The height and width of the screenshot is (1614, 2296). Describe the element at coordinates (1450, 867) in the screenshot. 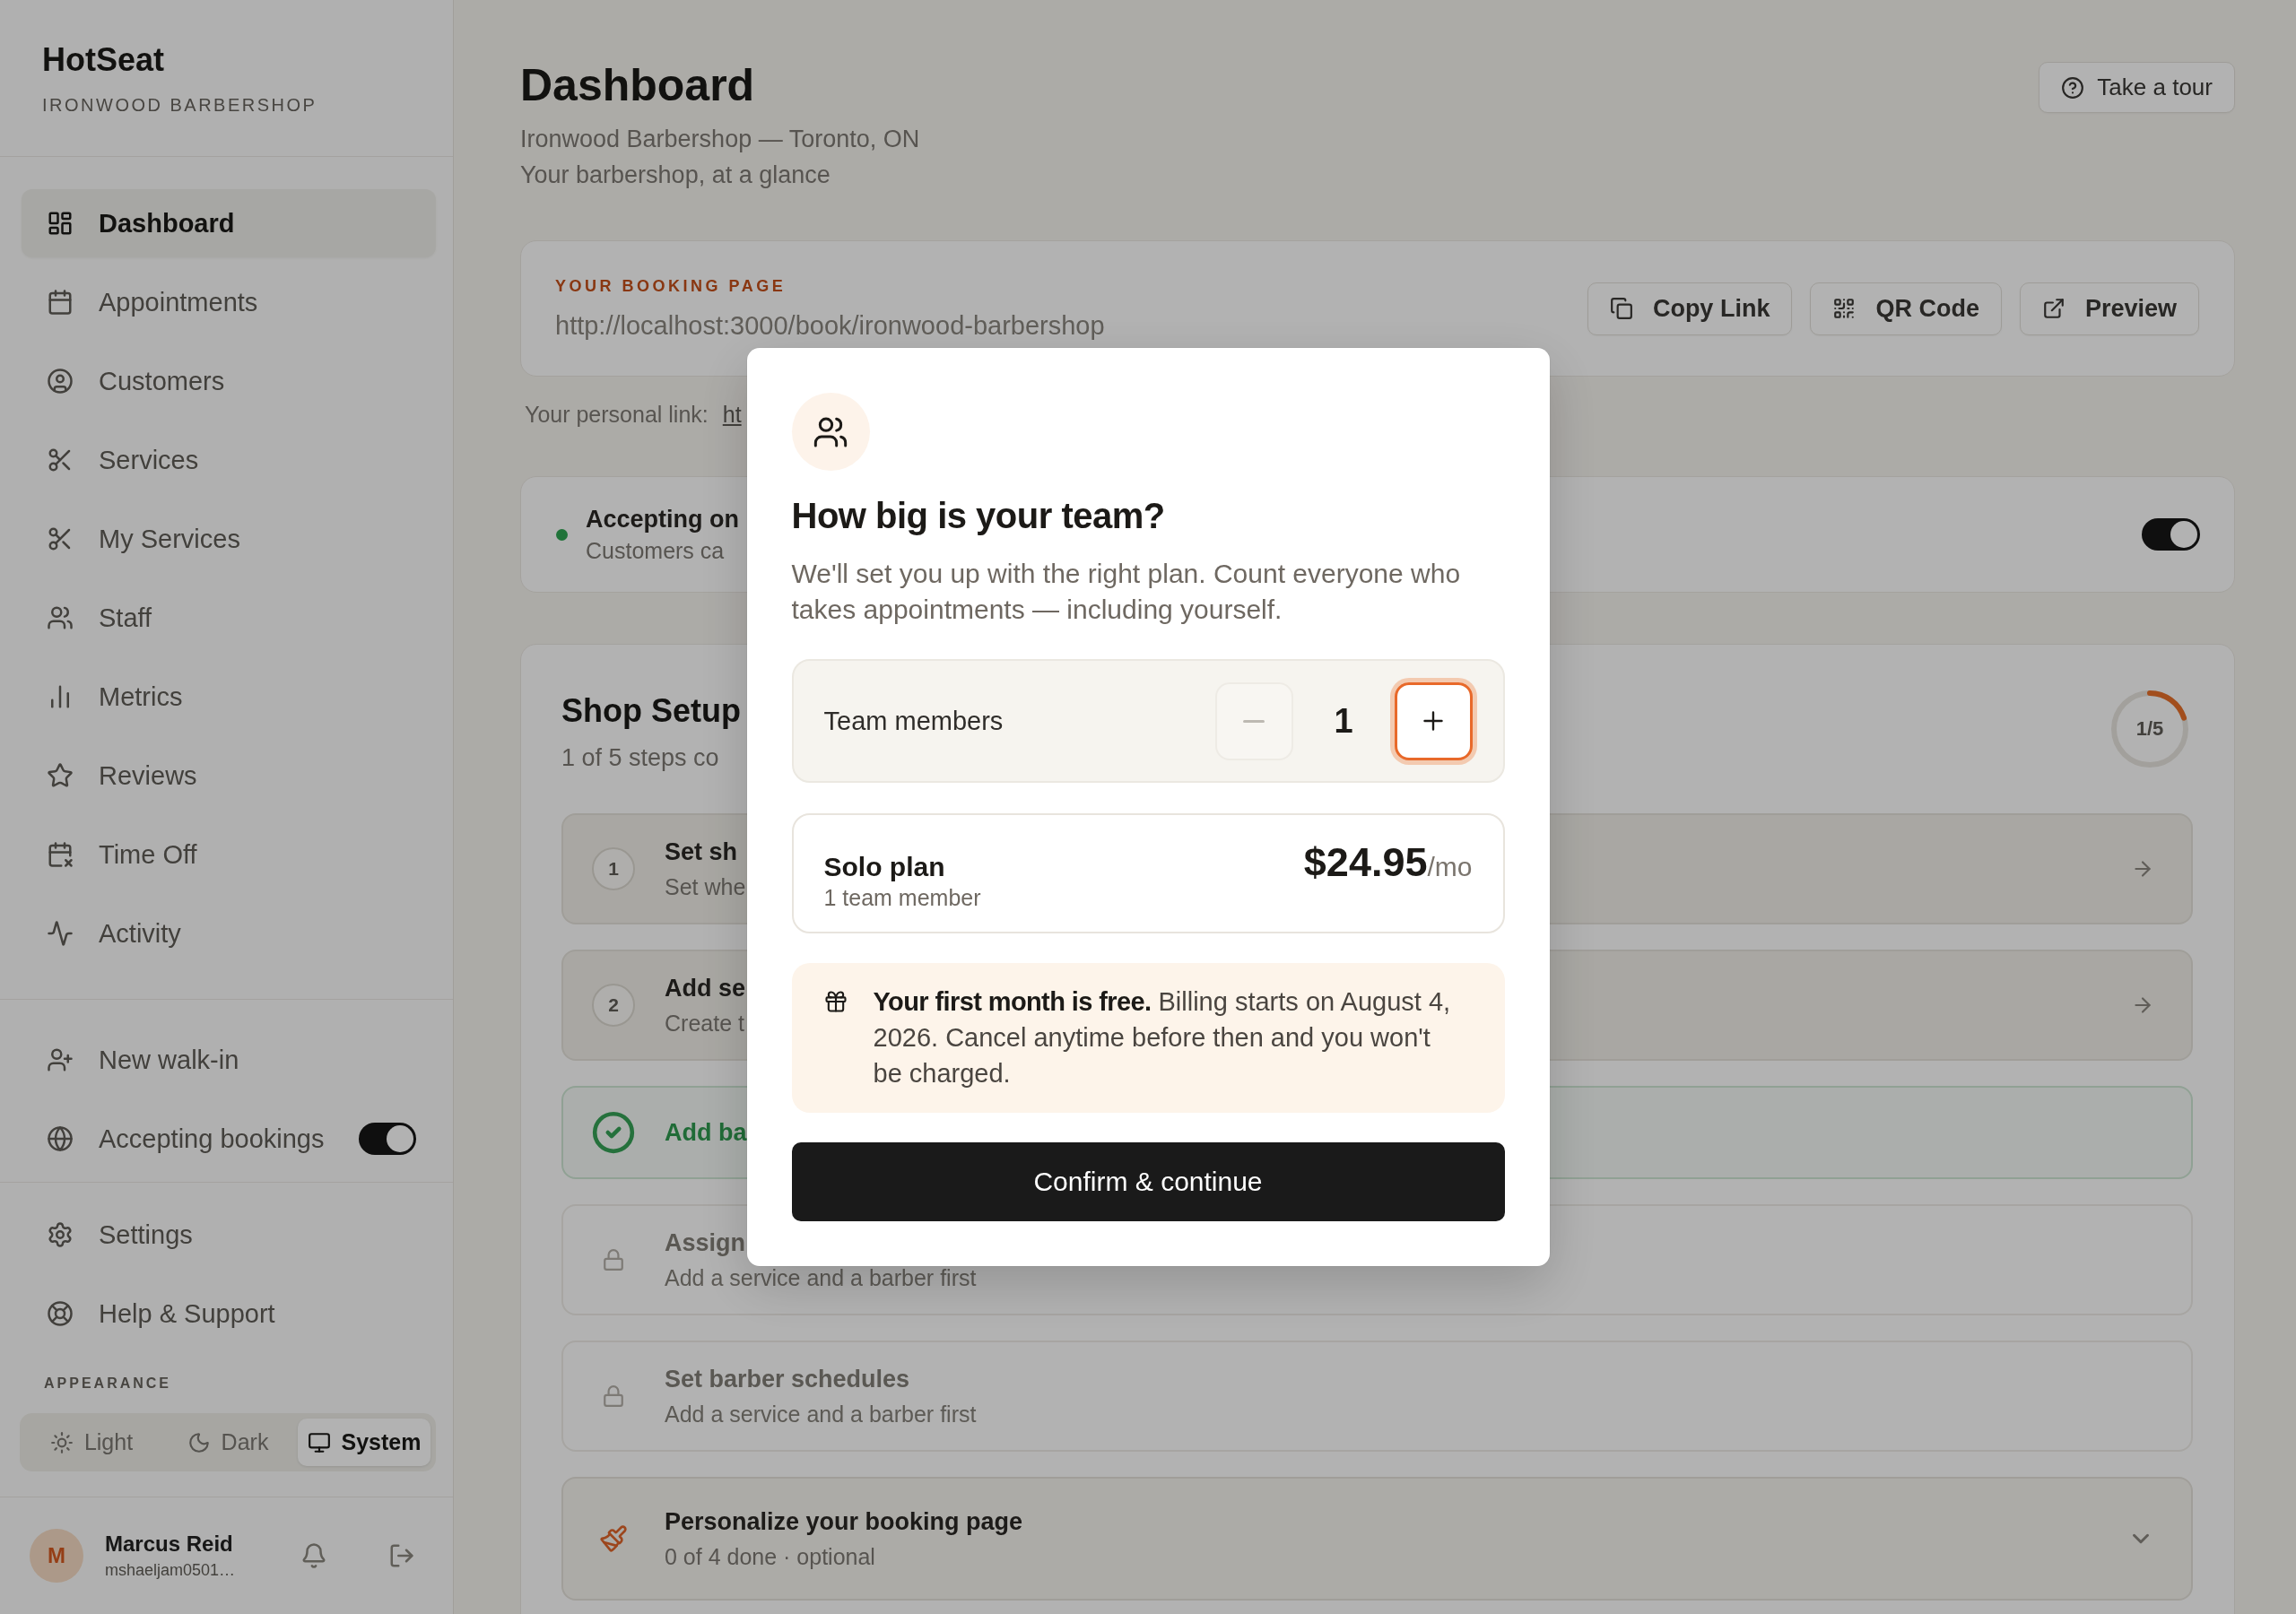

I see `plan-period: /mo` at that location.